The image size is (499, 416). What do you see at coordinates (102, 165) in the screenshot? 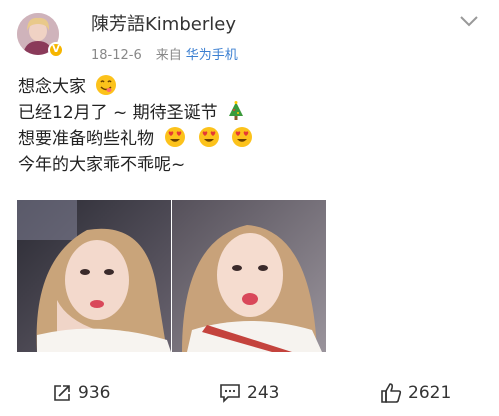
I see `post-line-text: 今年的大家乖不乖呢~` at bounding box center [102, 165].